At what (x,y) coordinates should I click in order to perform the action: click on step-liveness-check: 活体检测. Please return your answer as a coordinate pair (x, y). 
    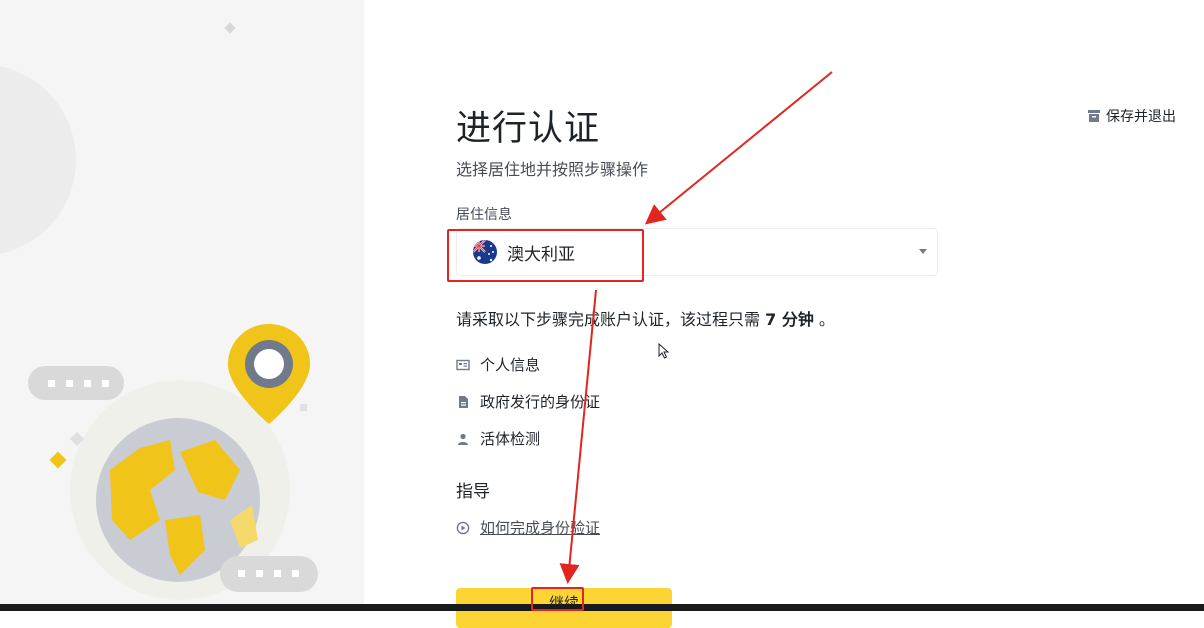
    Looking at the image, I should click on (498, 438).